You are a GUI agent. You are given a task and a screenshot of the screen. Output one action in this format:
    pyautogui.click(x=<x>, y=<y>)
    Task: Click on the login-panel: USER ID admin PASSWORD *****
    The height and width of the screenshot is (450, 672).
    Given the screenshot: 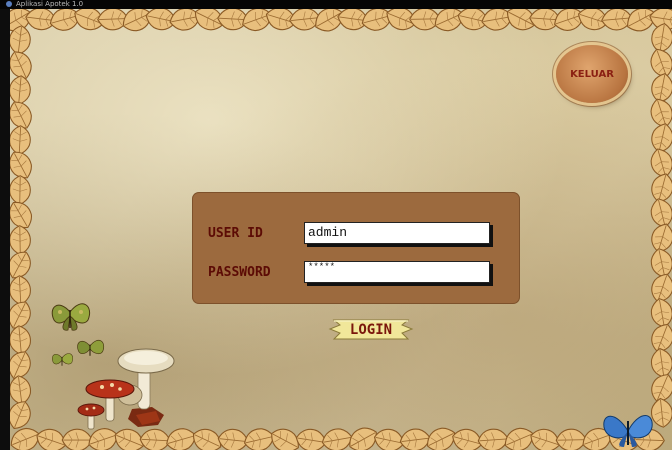 What is the action you would take?
    pyautogui.click(x=356, y=248)
    